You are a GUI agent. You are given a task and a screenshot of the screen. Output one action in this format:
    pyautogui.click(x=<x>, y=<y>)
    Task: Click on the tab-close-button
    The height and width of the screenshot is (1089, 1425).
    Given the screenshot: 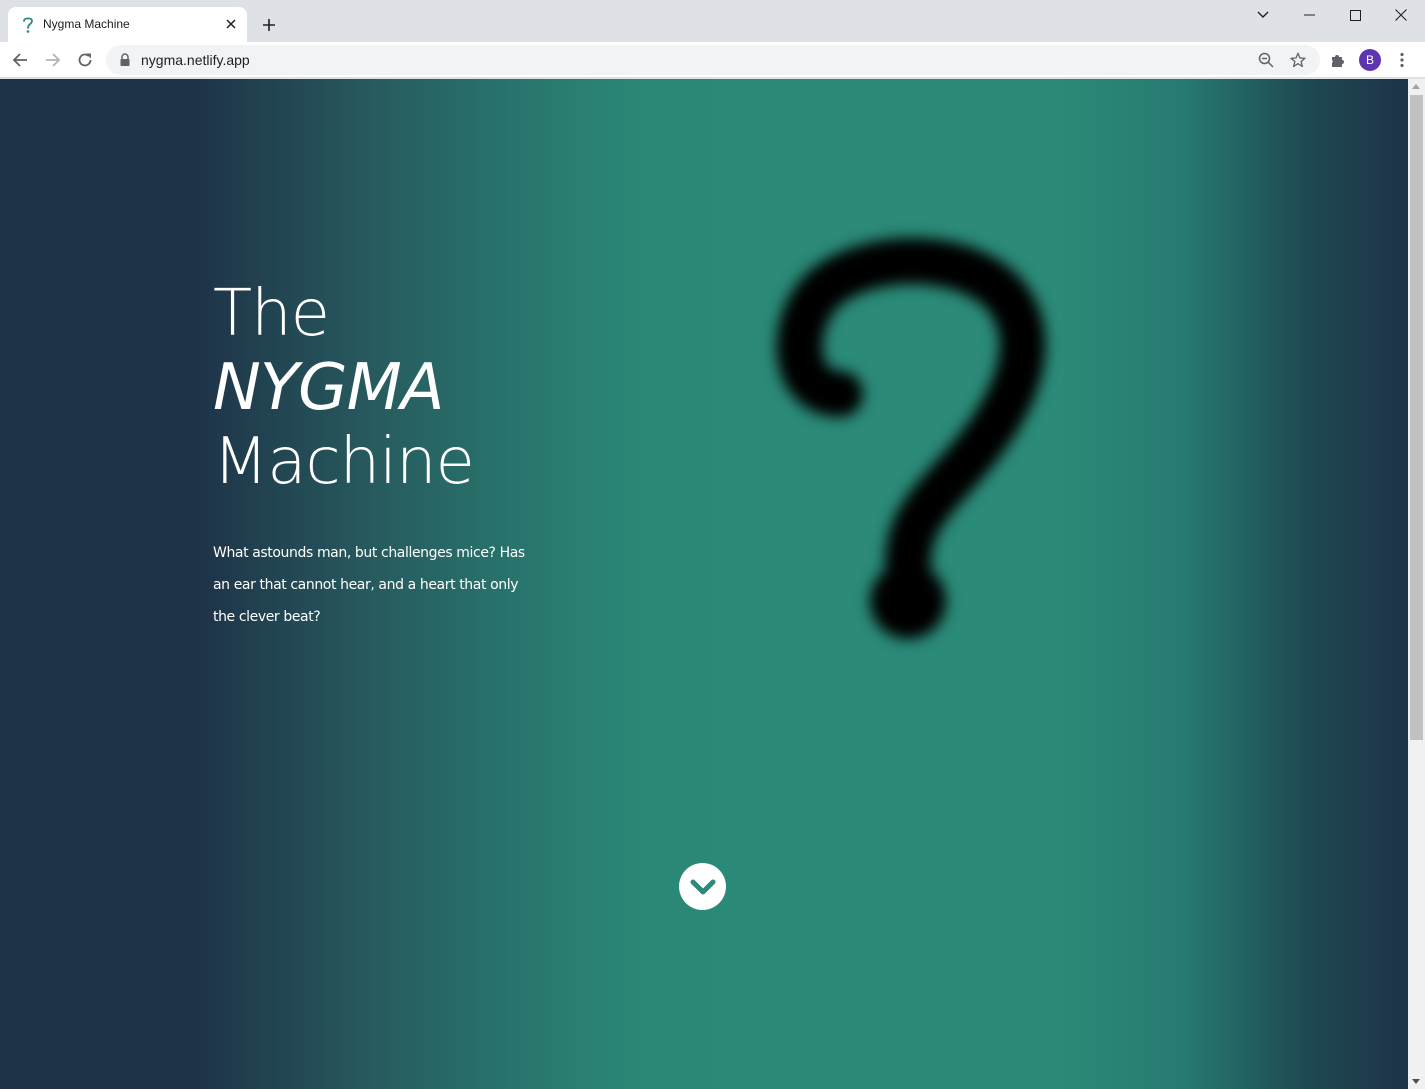 What is the action you would take?
    pyautogui.click(x=231, y=24)
    